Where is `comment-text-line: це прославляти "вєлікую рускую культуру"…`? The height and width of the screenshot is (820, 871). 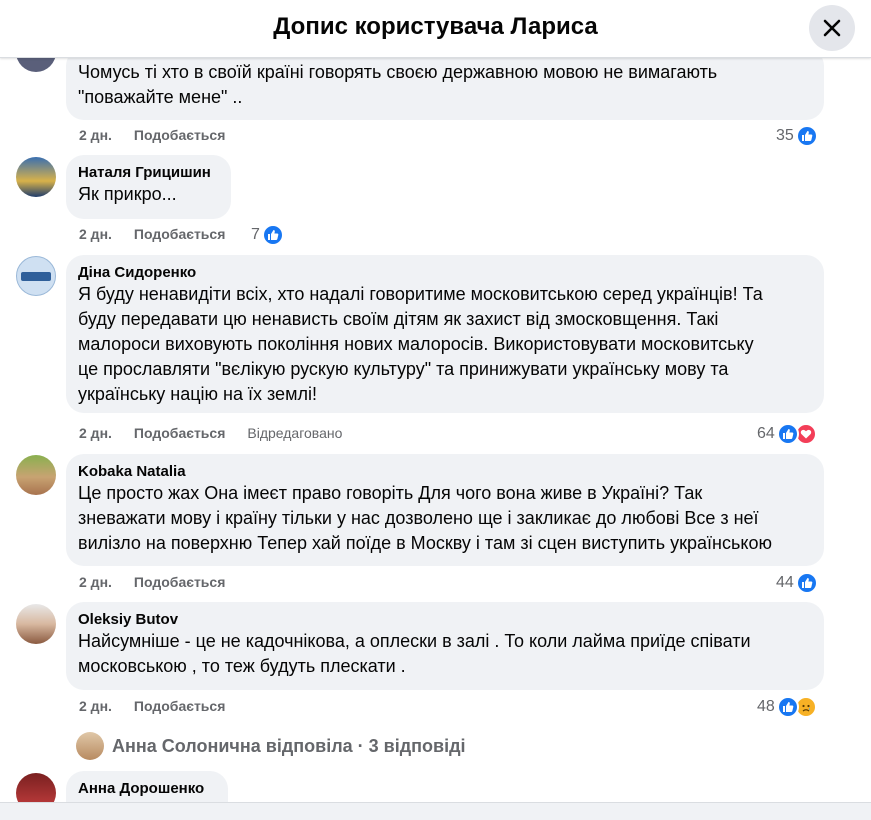
comment-text-line: це прославляти "вєлікую рускую культуру"… is located at coordinates (403, 369).